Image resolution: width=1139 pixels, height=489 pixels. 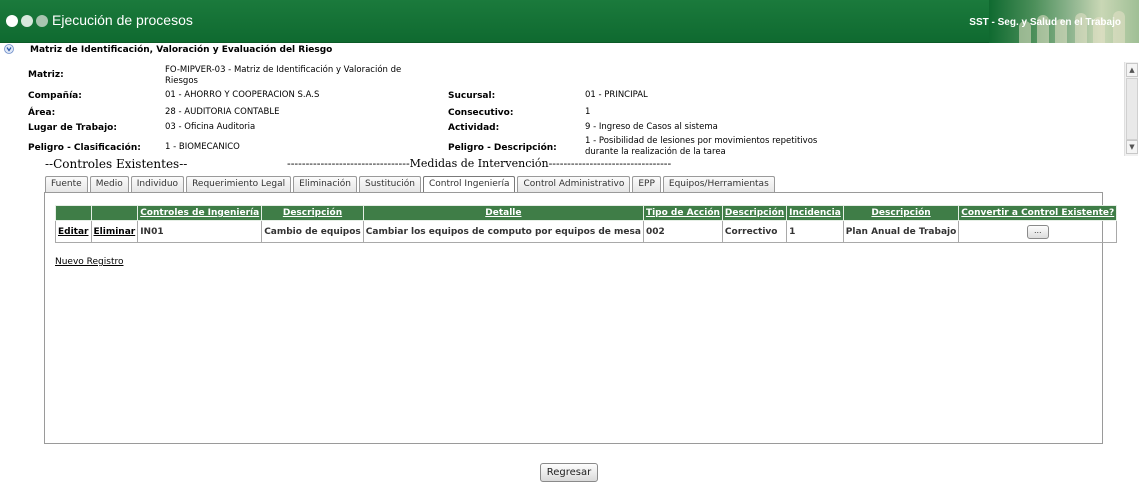 What do you see at coordinates (200, 231) in the screenshot?
I see `cell-control: IN01` at bounding box center [200, 231].